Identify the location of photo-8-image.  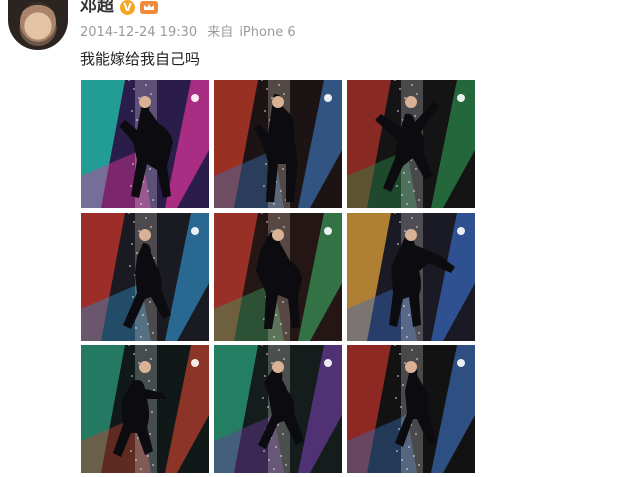
(278, 409).